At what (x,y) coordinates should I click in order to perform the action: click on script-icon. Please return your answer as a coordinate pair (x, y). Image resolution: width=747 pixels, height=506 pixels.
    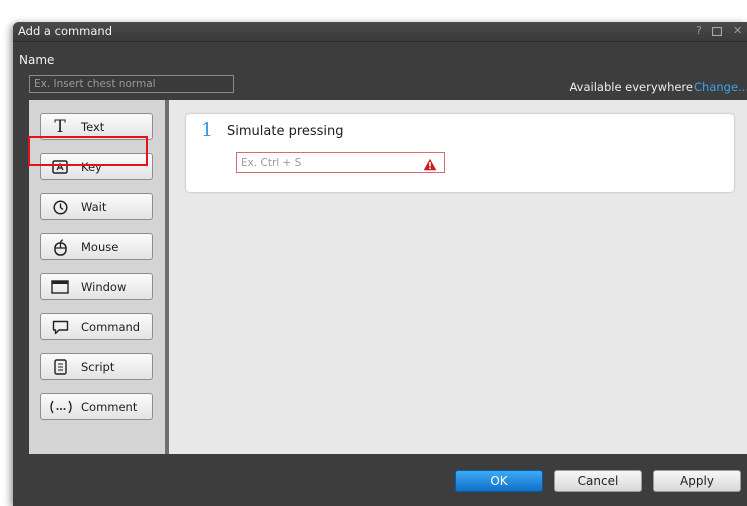
    Looking at the image, I should click on (60, 367).